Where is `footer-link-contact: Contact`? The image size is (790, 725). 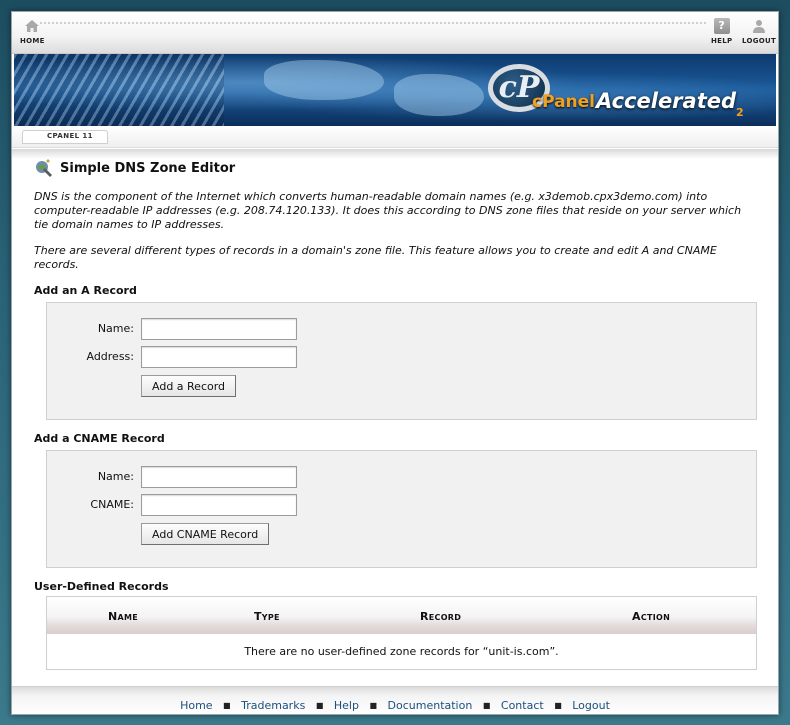 footer-link-contact: Contact is located at coordinates (522, 705).